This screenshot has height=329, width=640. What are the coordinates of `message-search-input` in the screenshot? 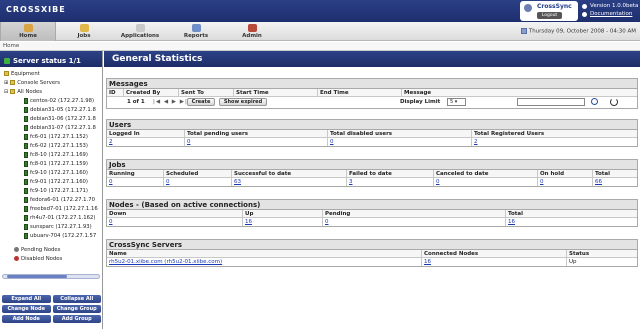 It's located at (551, 102).